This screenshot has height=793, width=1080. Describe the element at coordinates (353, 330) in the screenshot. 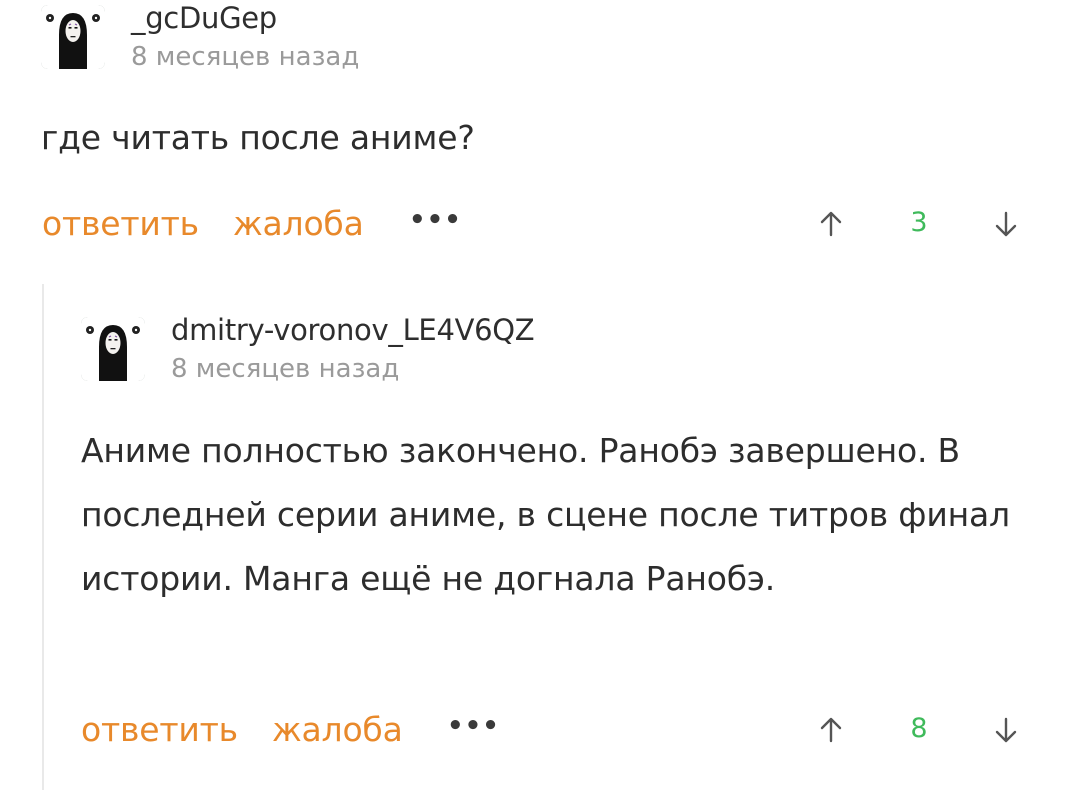

I see `username: dmitry-voronov_LE4V6QZ` at that location.